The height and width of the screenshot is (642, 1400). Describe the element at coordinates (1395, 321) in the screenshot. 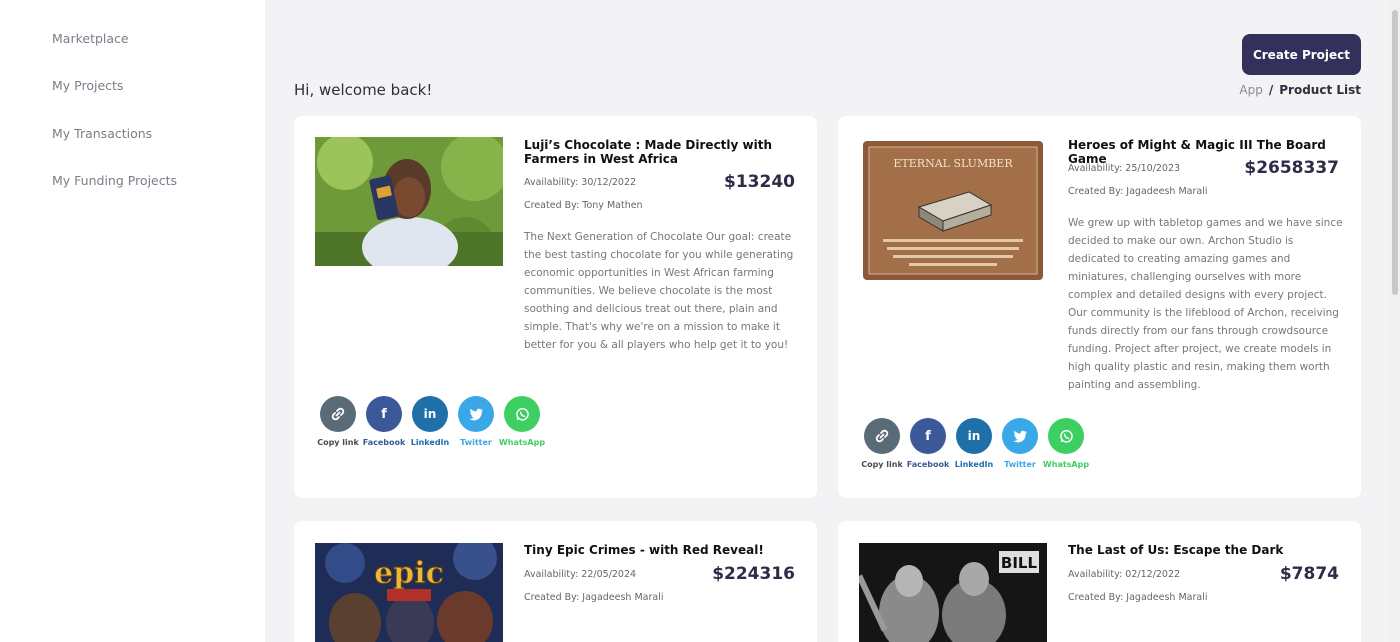

I see `scrollbar` at that location.